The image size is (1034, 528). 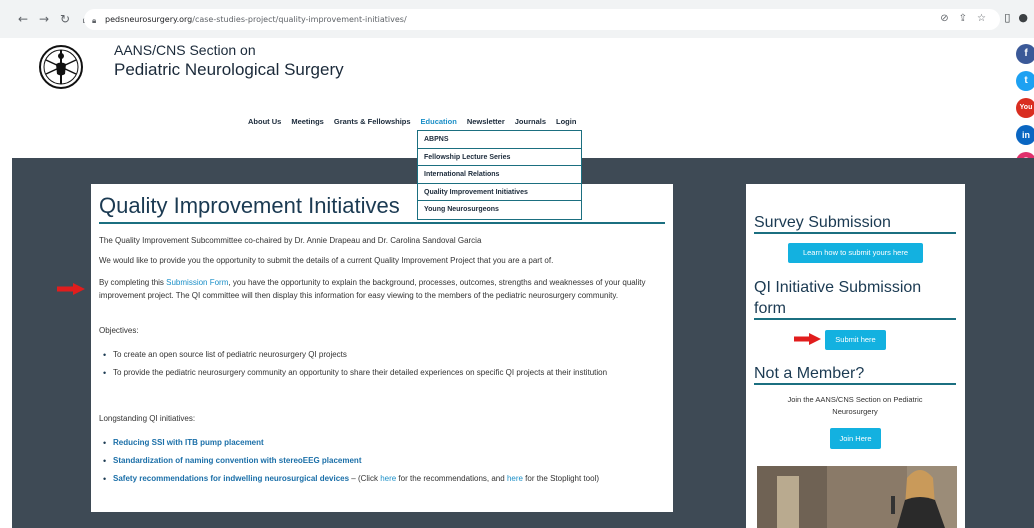 I want to click on page-title: Quality Improvement Initiatives, so click(x=249, y=205).